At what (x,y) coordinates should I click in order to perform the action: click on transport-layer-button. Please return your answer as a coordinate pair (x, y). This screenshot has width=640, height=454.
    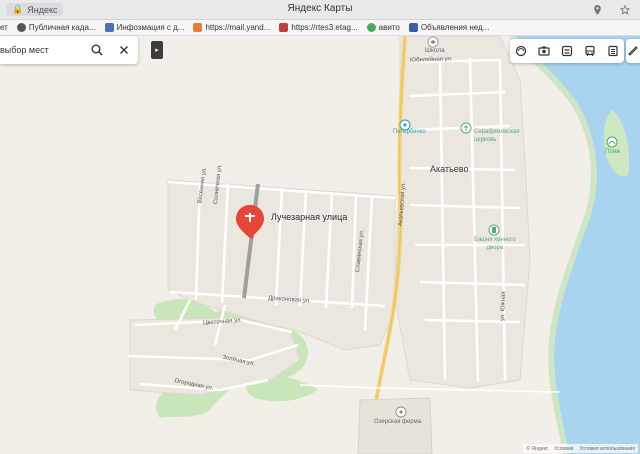
    Looking at the image, I should click on (590, 51).